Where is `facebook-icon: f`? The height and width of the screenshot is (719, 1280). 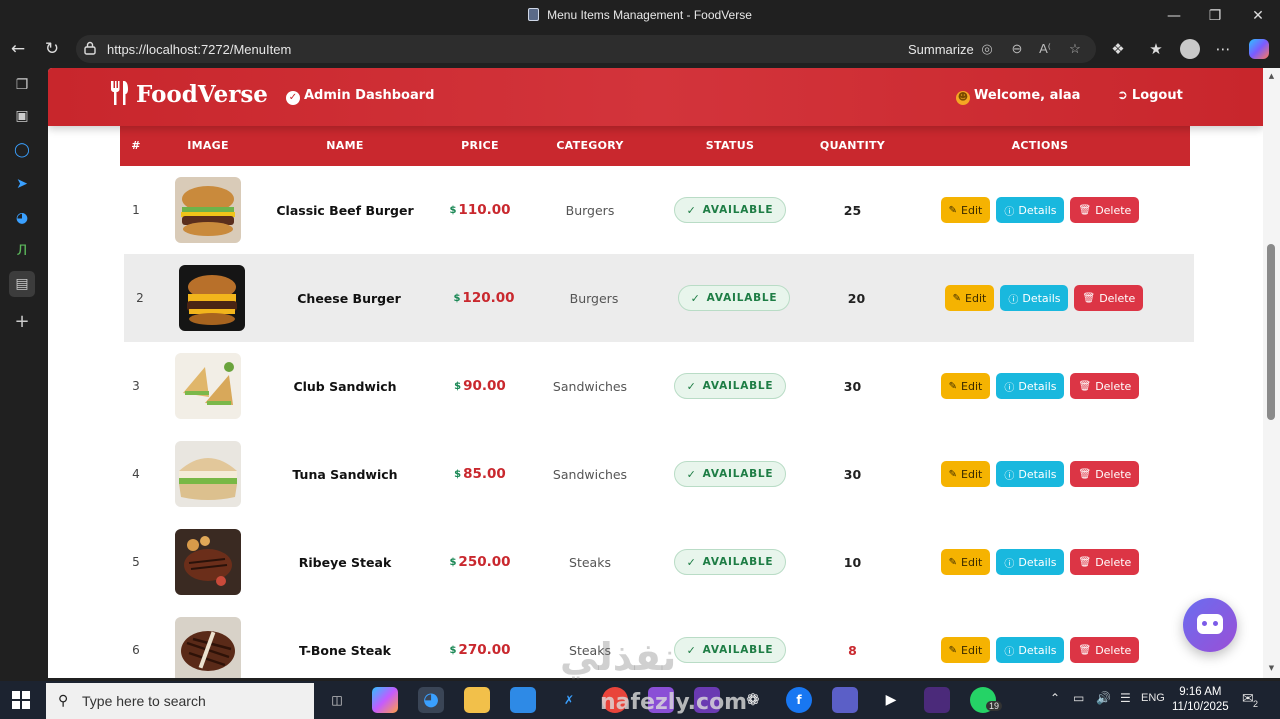
facebook-icon: f is located at coordinates (799, 700).